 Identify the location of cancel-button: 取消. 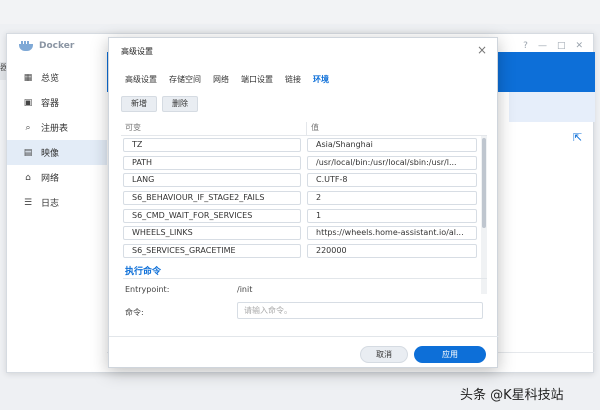
(384, 354).